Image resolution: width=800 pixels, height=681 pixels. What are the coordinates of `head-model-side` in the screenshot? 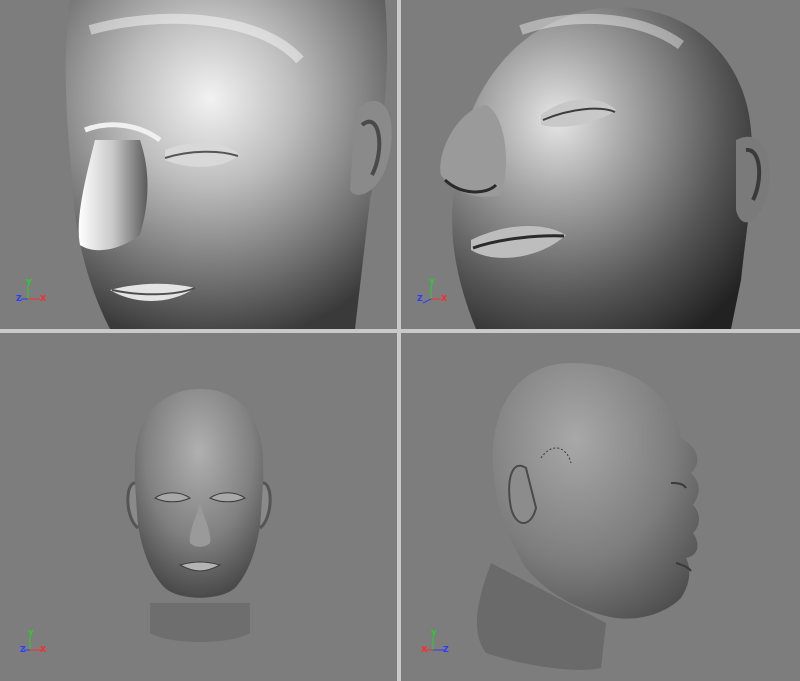 It's located at (587, 516).